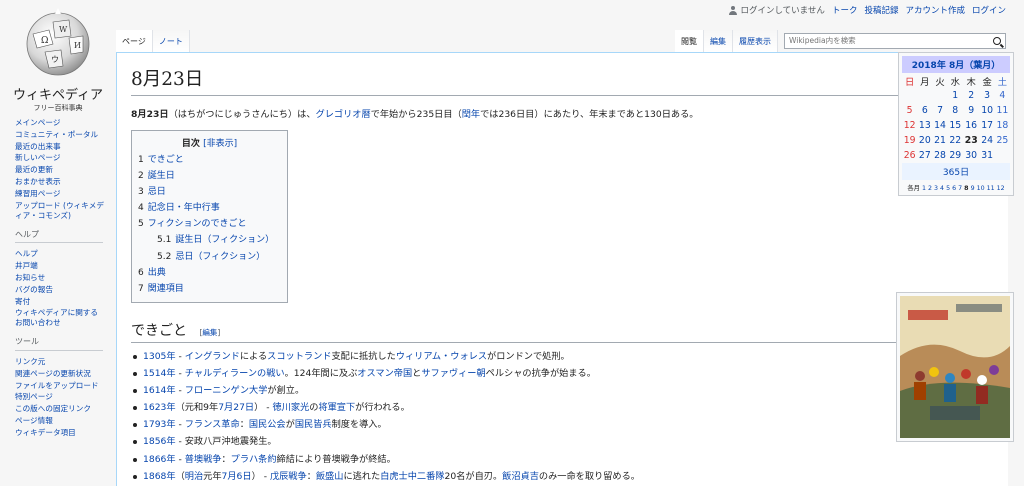 This screenshot has height=486, width=1024. What do you see at coordinates (166, 160) in the screenshot?
I see `toc-item-link: できごと` at bounding box center [166, 160].